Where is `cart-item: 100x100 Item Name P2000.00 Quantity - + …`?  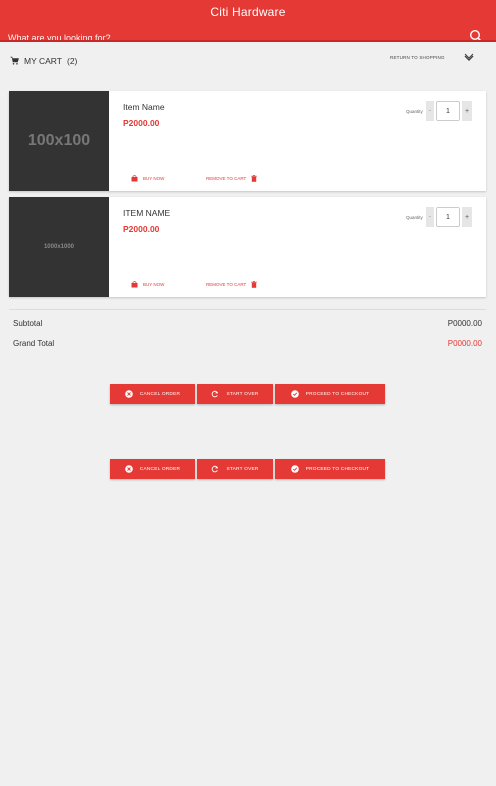 cart-item: 100x100 Item Name P2000.00 Quantity - + … is located at coordinates (247, 141).